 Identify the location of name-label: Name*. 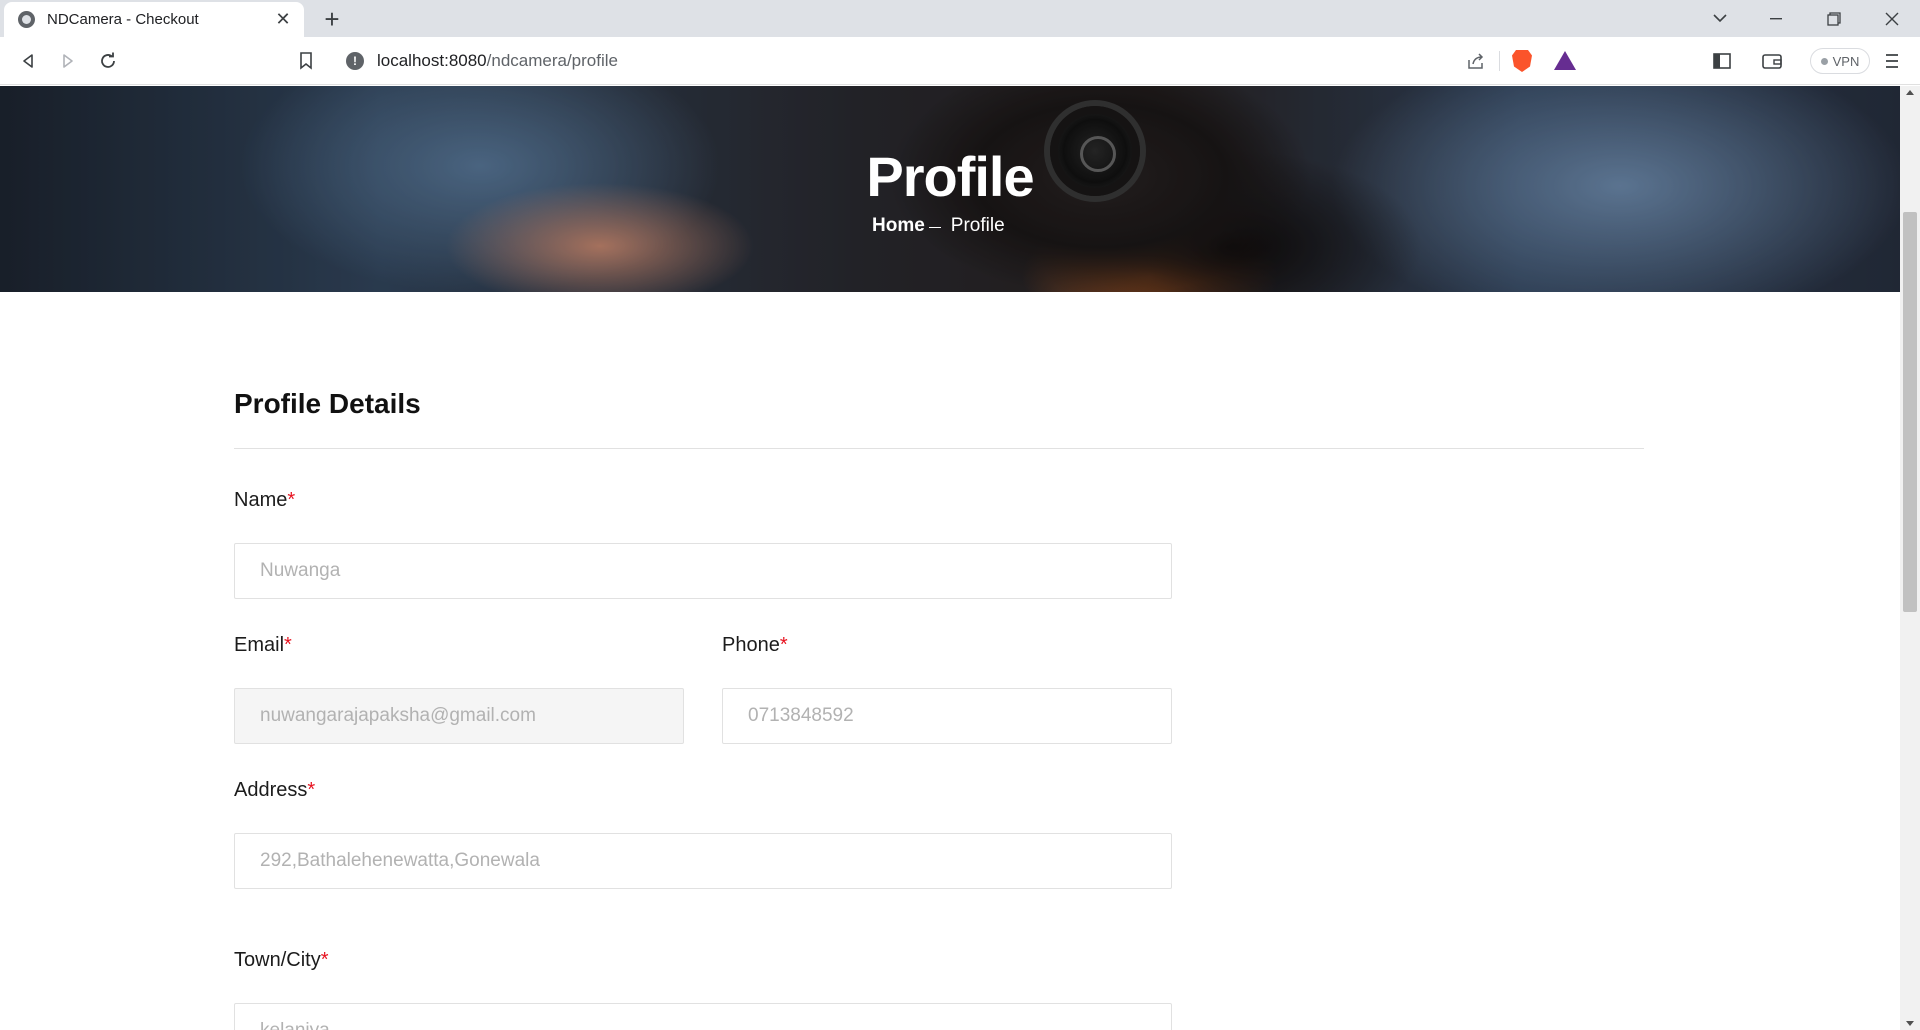
(265, 500).